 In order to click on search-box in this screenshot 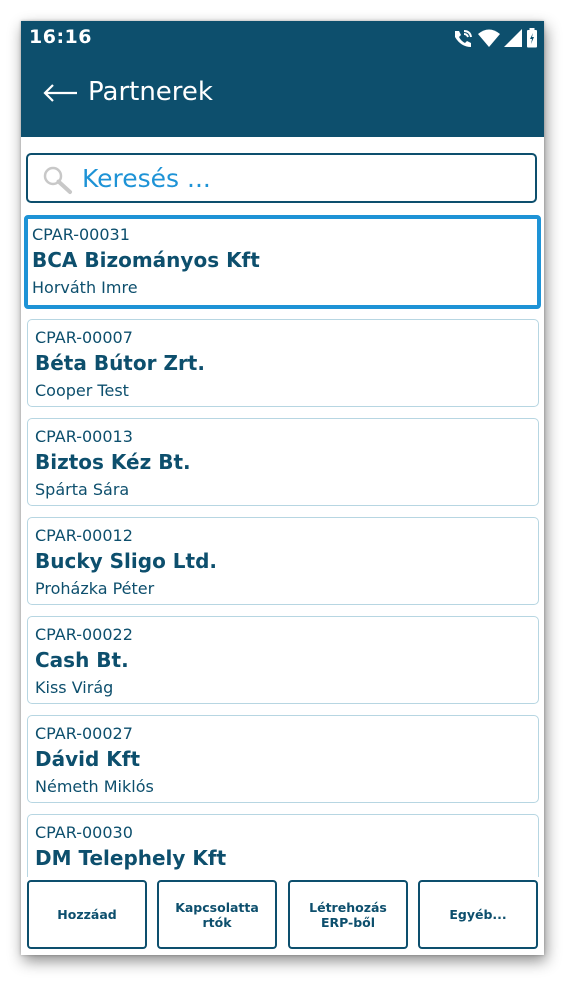, I will do `click(281, 178)`.